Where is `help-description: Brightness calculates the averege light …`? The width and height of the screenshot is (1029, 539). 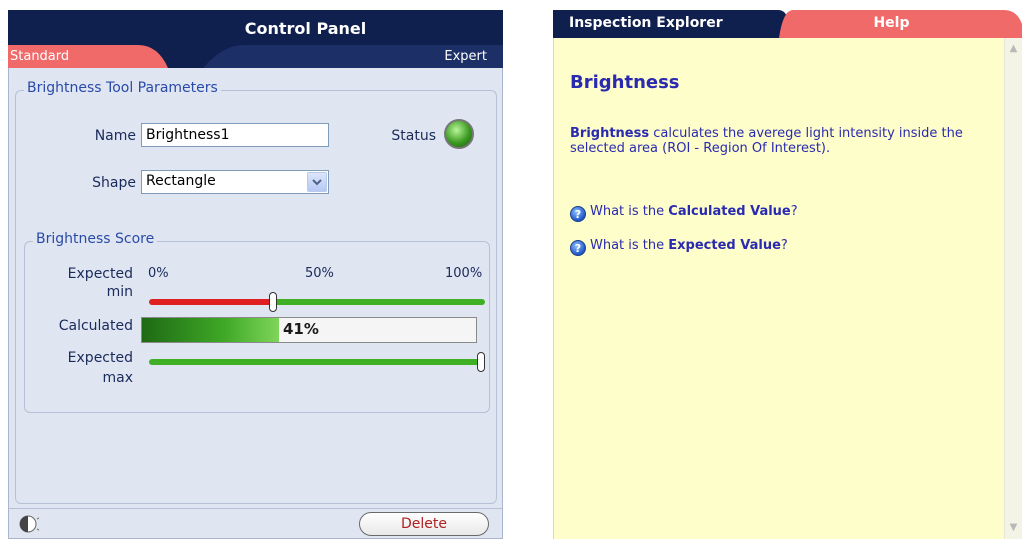
help-description: Brightness calculates the averege light … is located at coordinates (780, 141).